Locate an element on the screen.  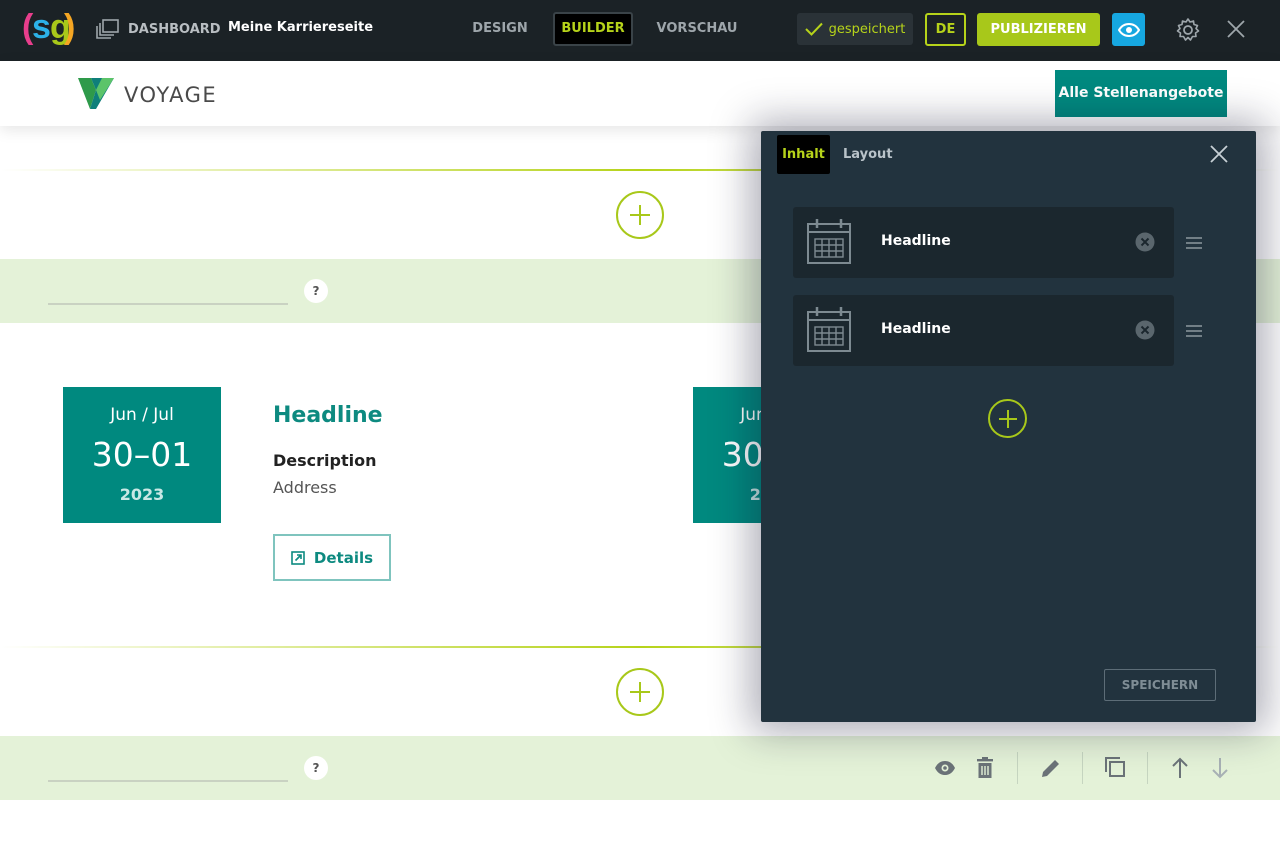
publish-button: PUBLIZIEREN is located at coordinates (1038, 29).